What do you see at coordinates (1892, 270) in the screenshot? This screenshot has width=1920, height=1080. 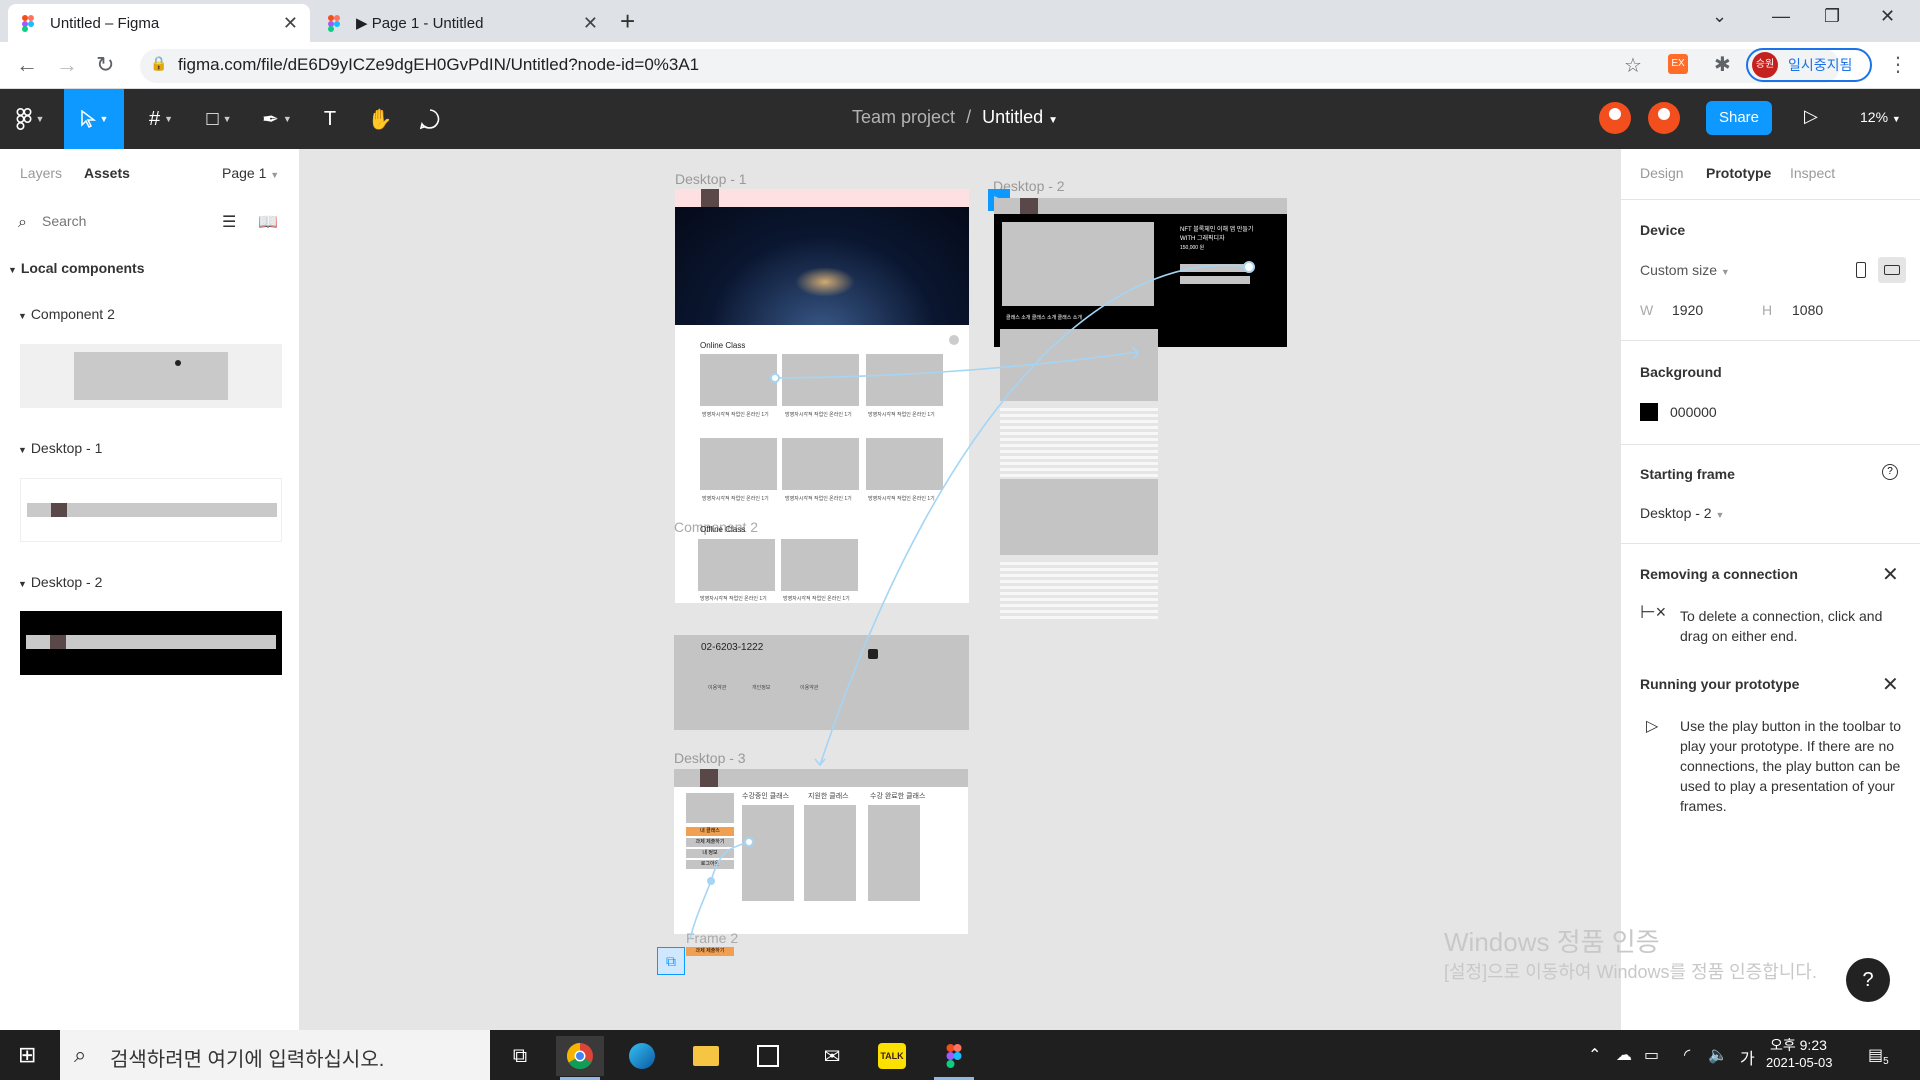 I see `landscape-toggle` at bounding box center [1892, 270].